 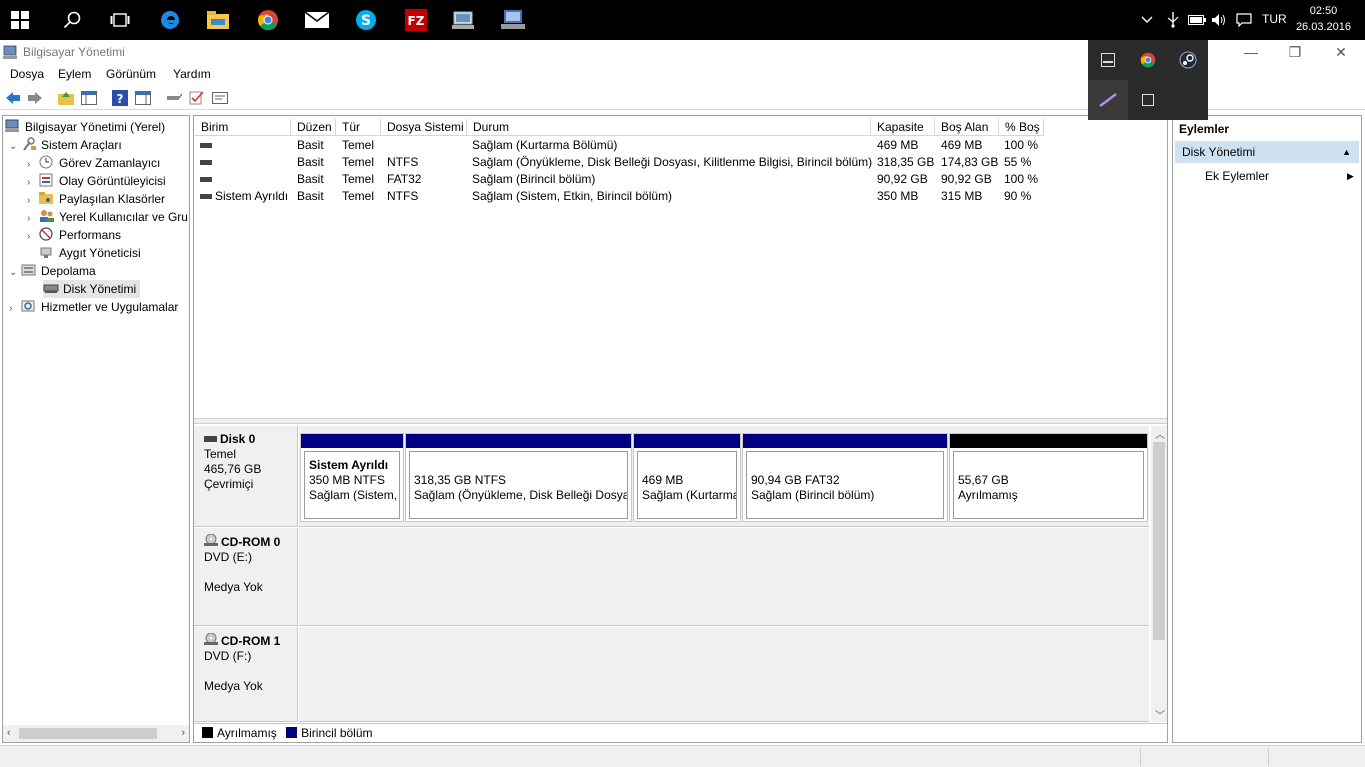 What do you see at coordinates (89, 98) in the screenshot?
I see `console-tree-icon` at bounding box center [89, 98].